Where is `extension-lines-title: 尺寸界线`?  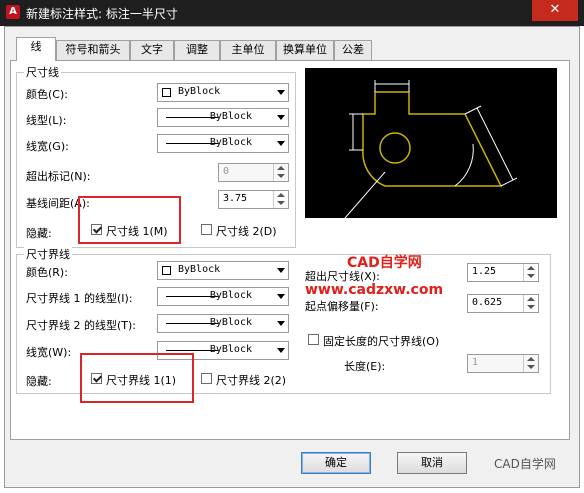 extension-lines-title: 尺寸界线 is located at coordinates (48, 254).